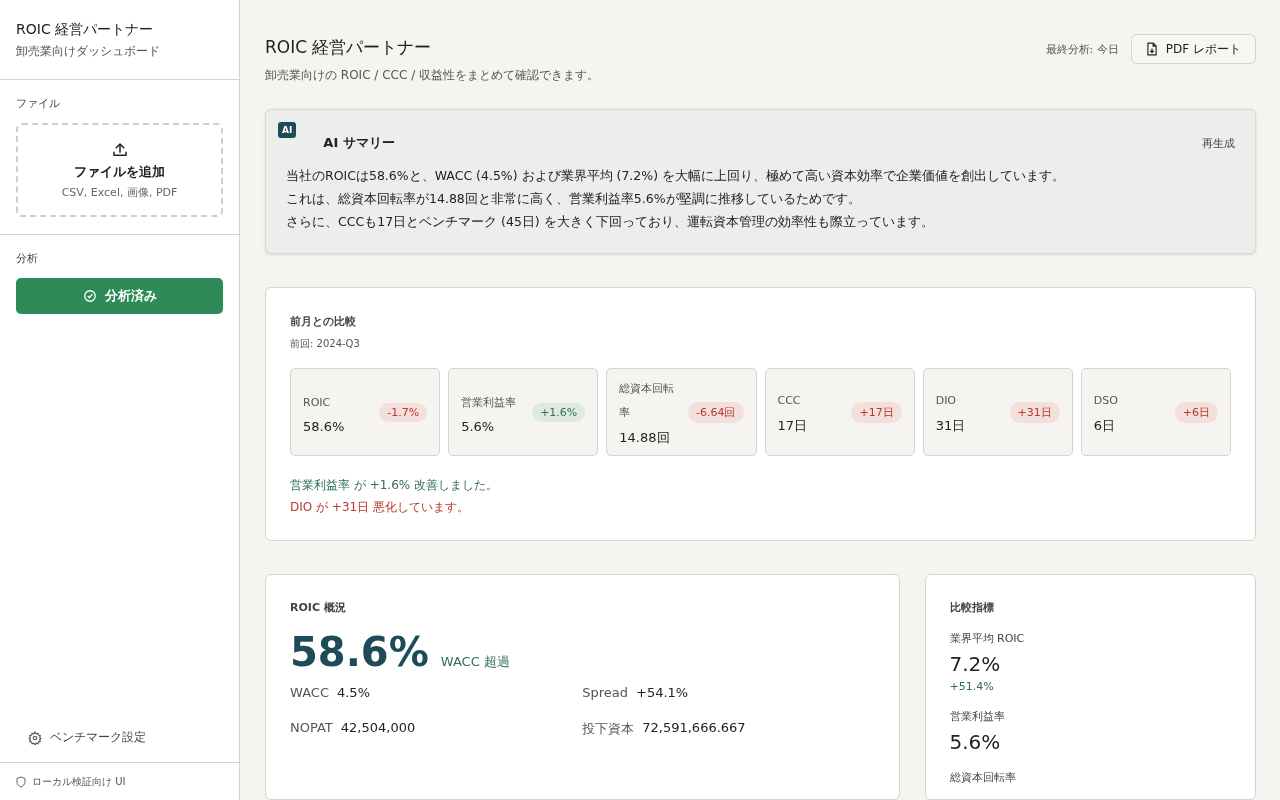  Describe the element at coordinates (876, 412) in the screenshot. I see `delta-badge: +17日` at that location.